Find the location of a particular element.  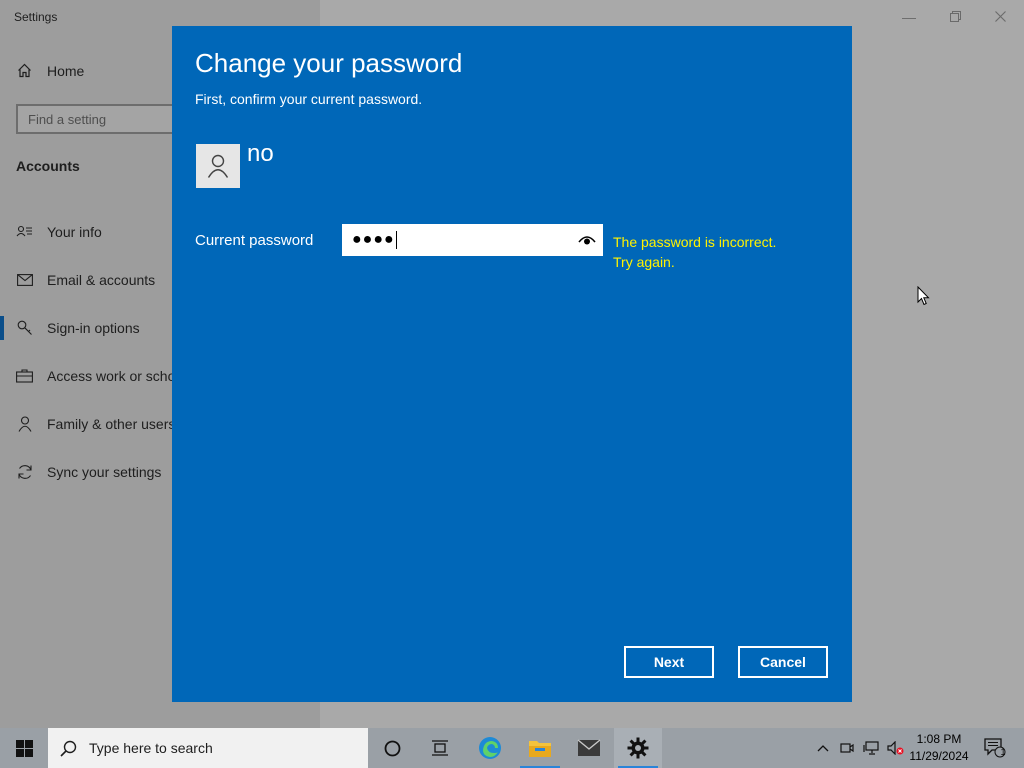

cortana-button is located at coordinates (392, 748).